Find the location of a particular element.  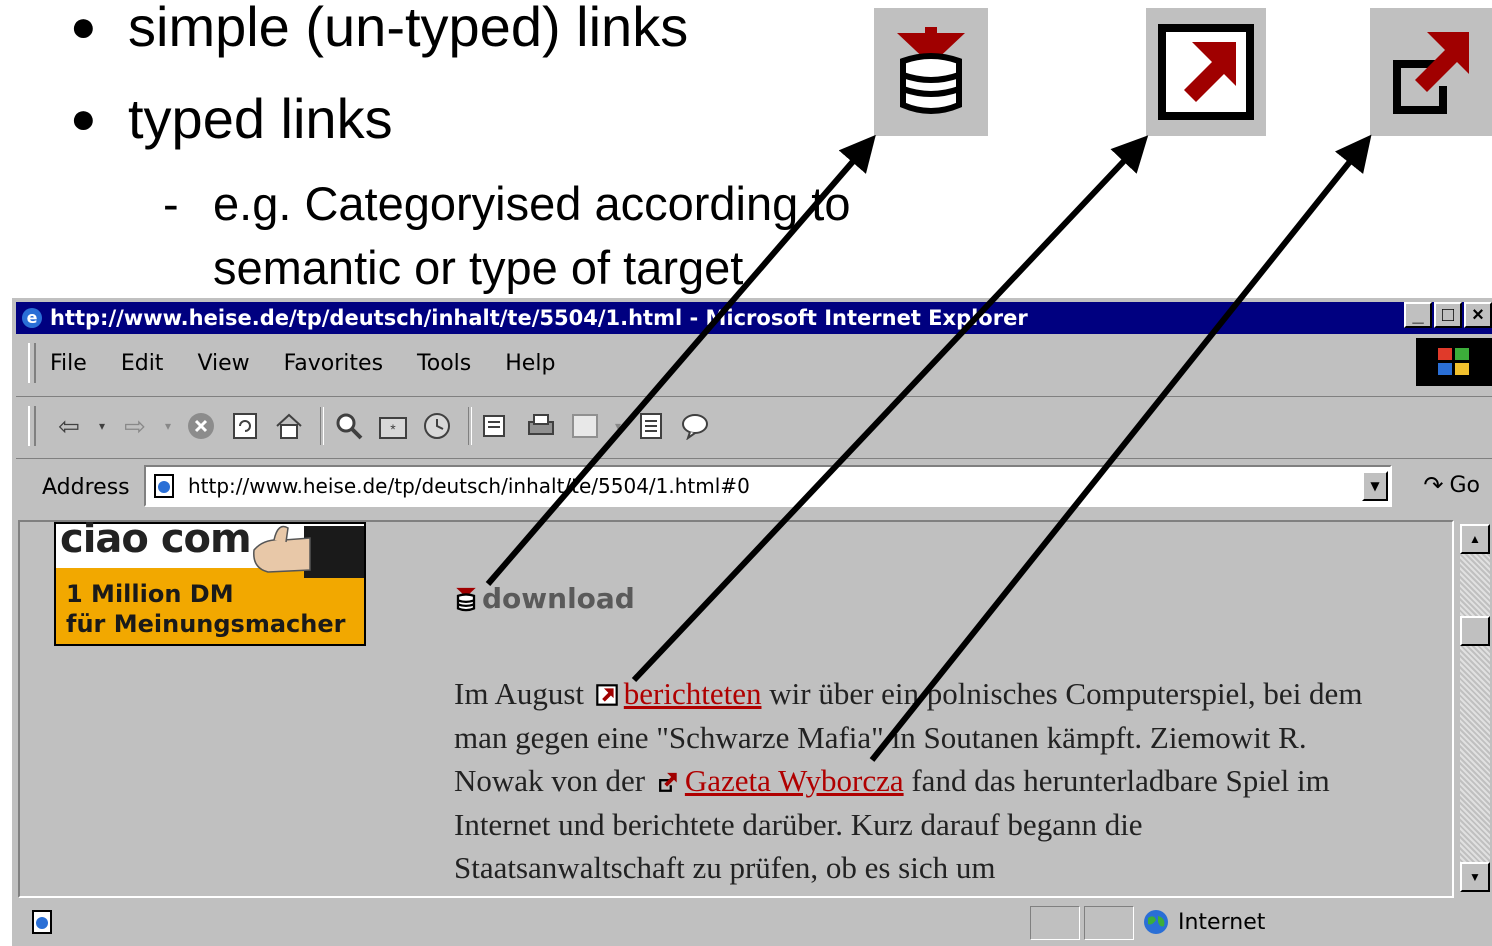

sub-bullet-line2: semantic or type of target is located at coordinates (478, 267).